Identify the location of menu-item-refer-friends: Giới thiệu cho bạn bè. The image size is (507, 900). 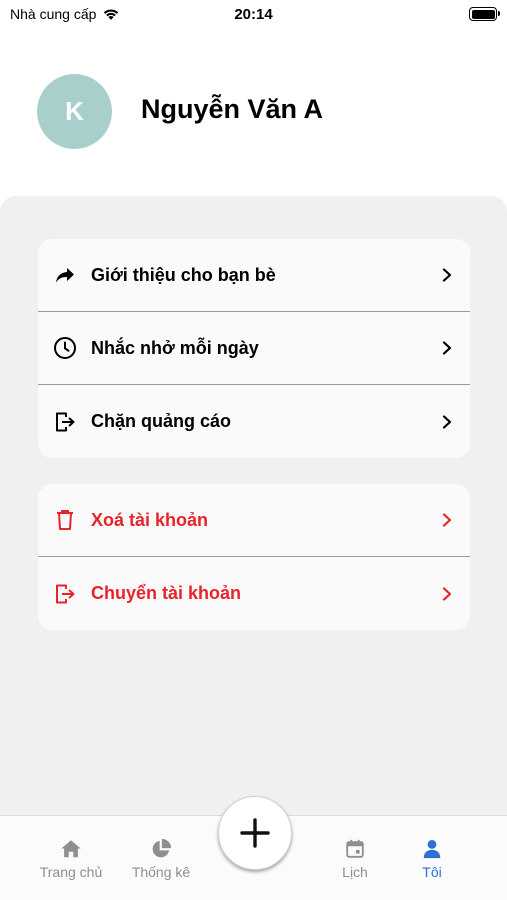
(254, 275).